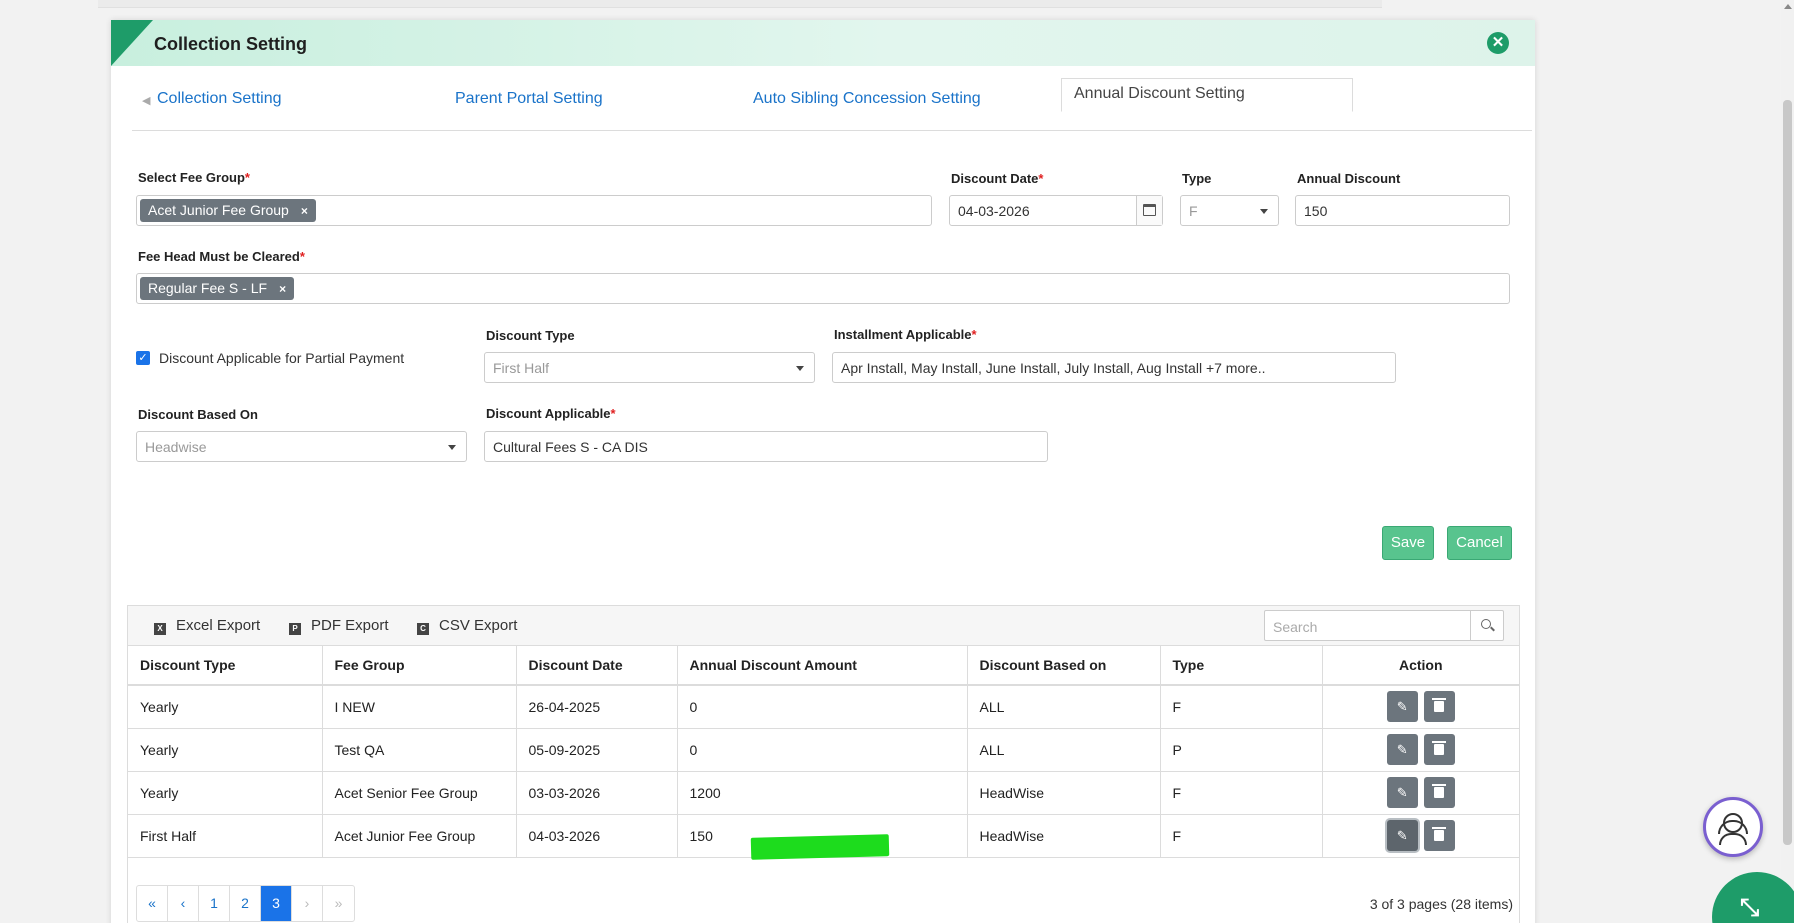 This screenshot has width=1794, height=923. Describe the element at coordinates (132, 43) in the screenshot. I see `header-corner-decoration` at that location.